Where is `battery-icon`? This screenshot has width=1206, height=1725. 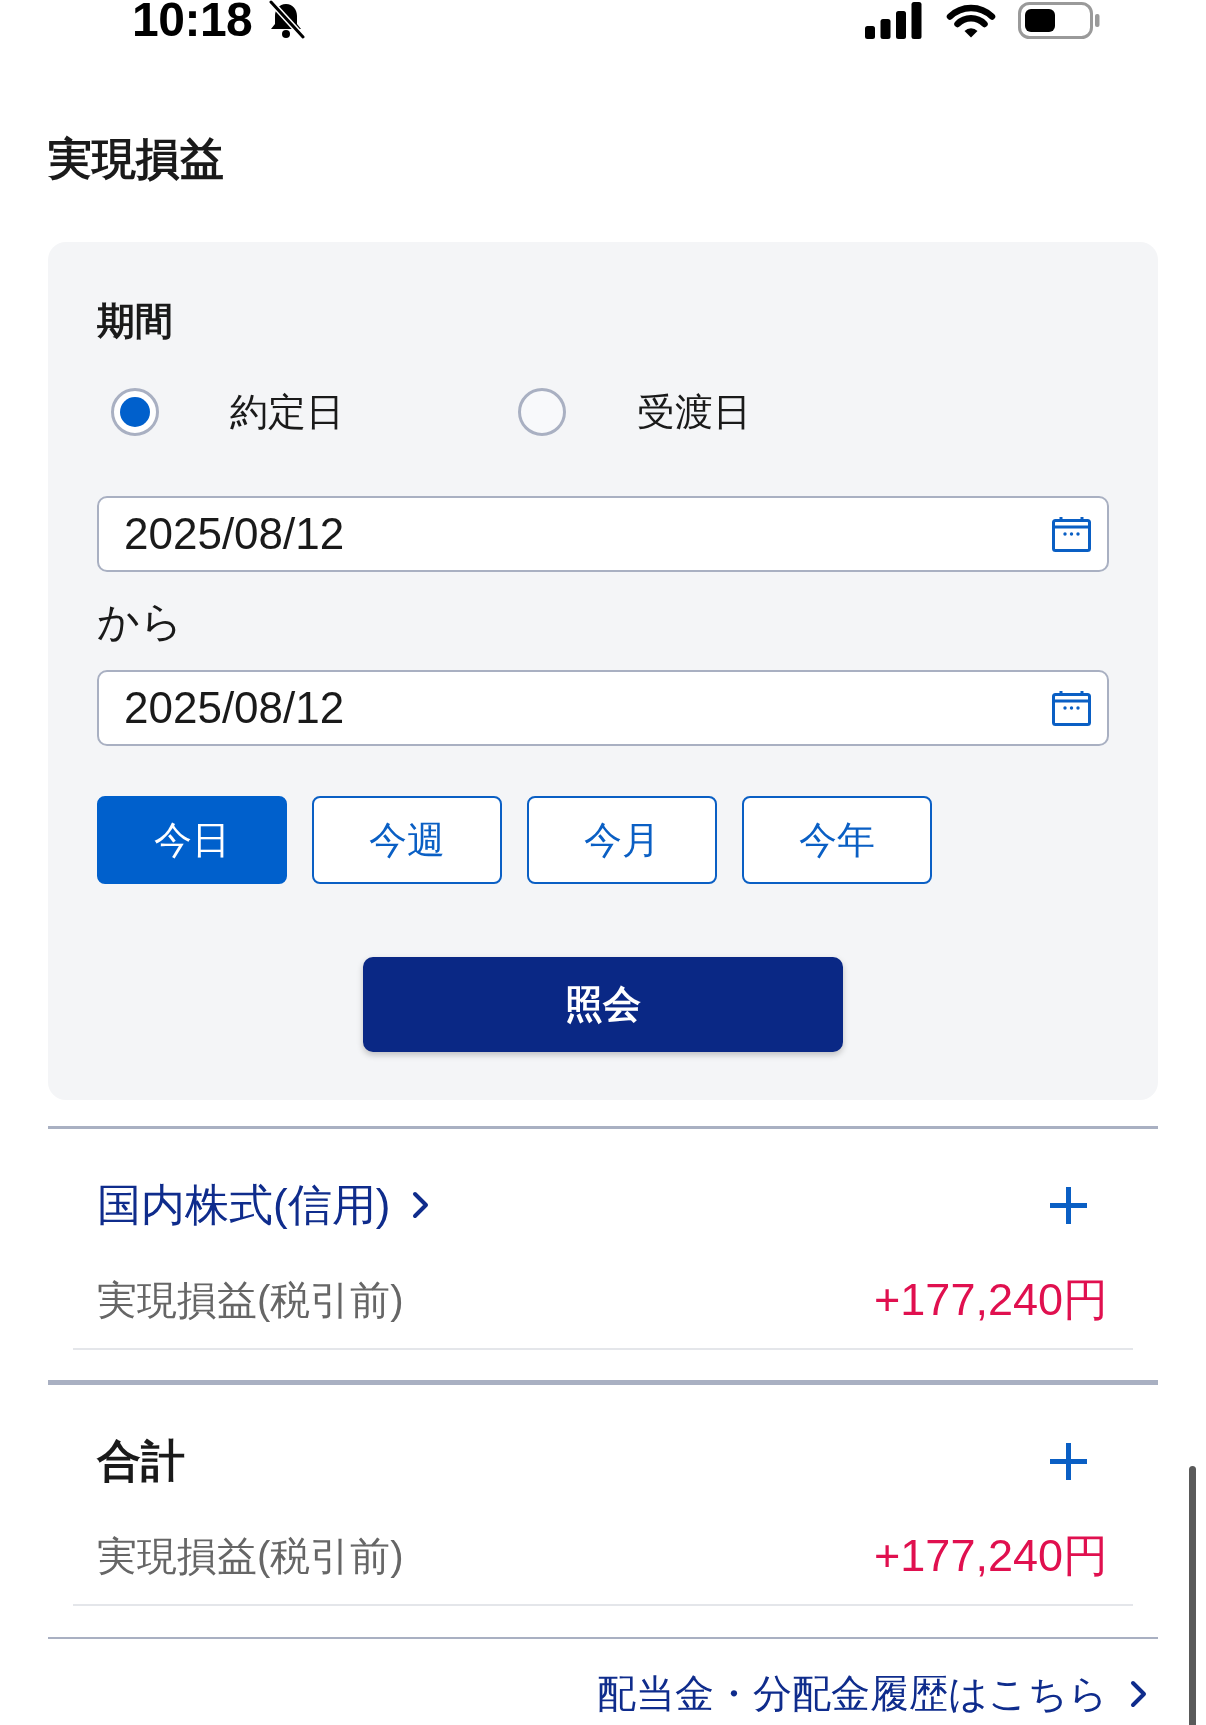 battery-icon is located at coordinates (1059, 20).